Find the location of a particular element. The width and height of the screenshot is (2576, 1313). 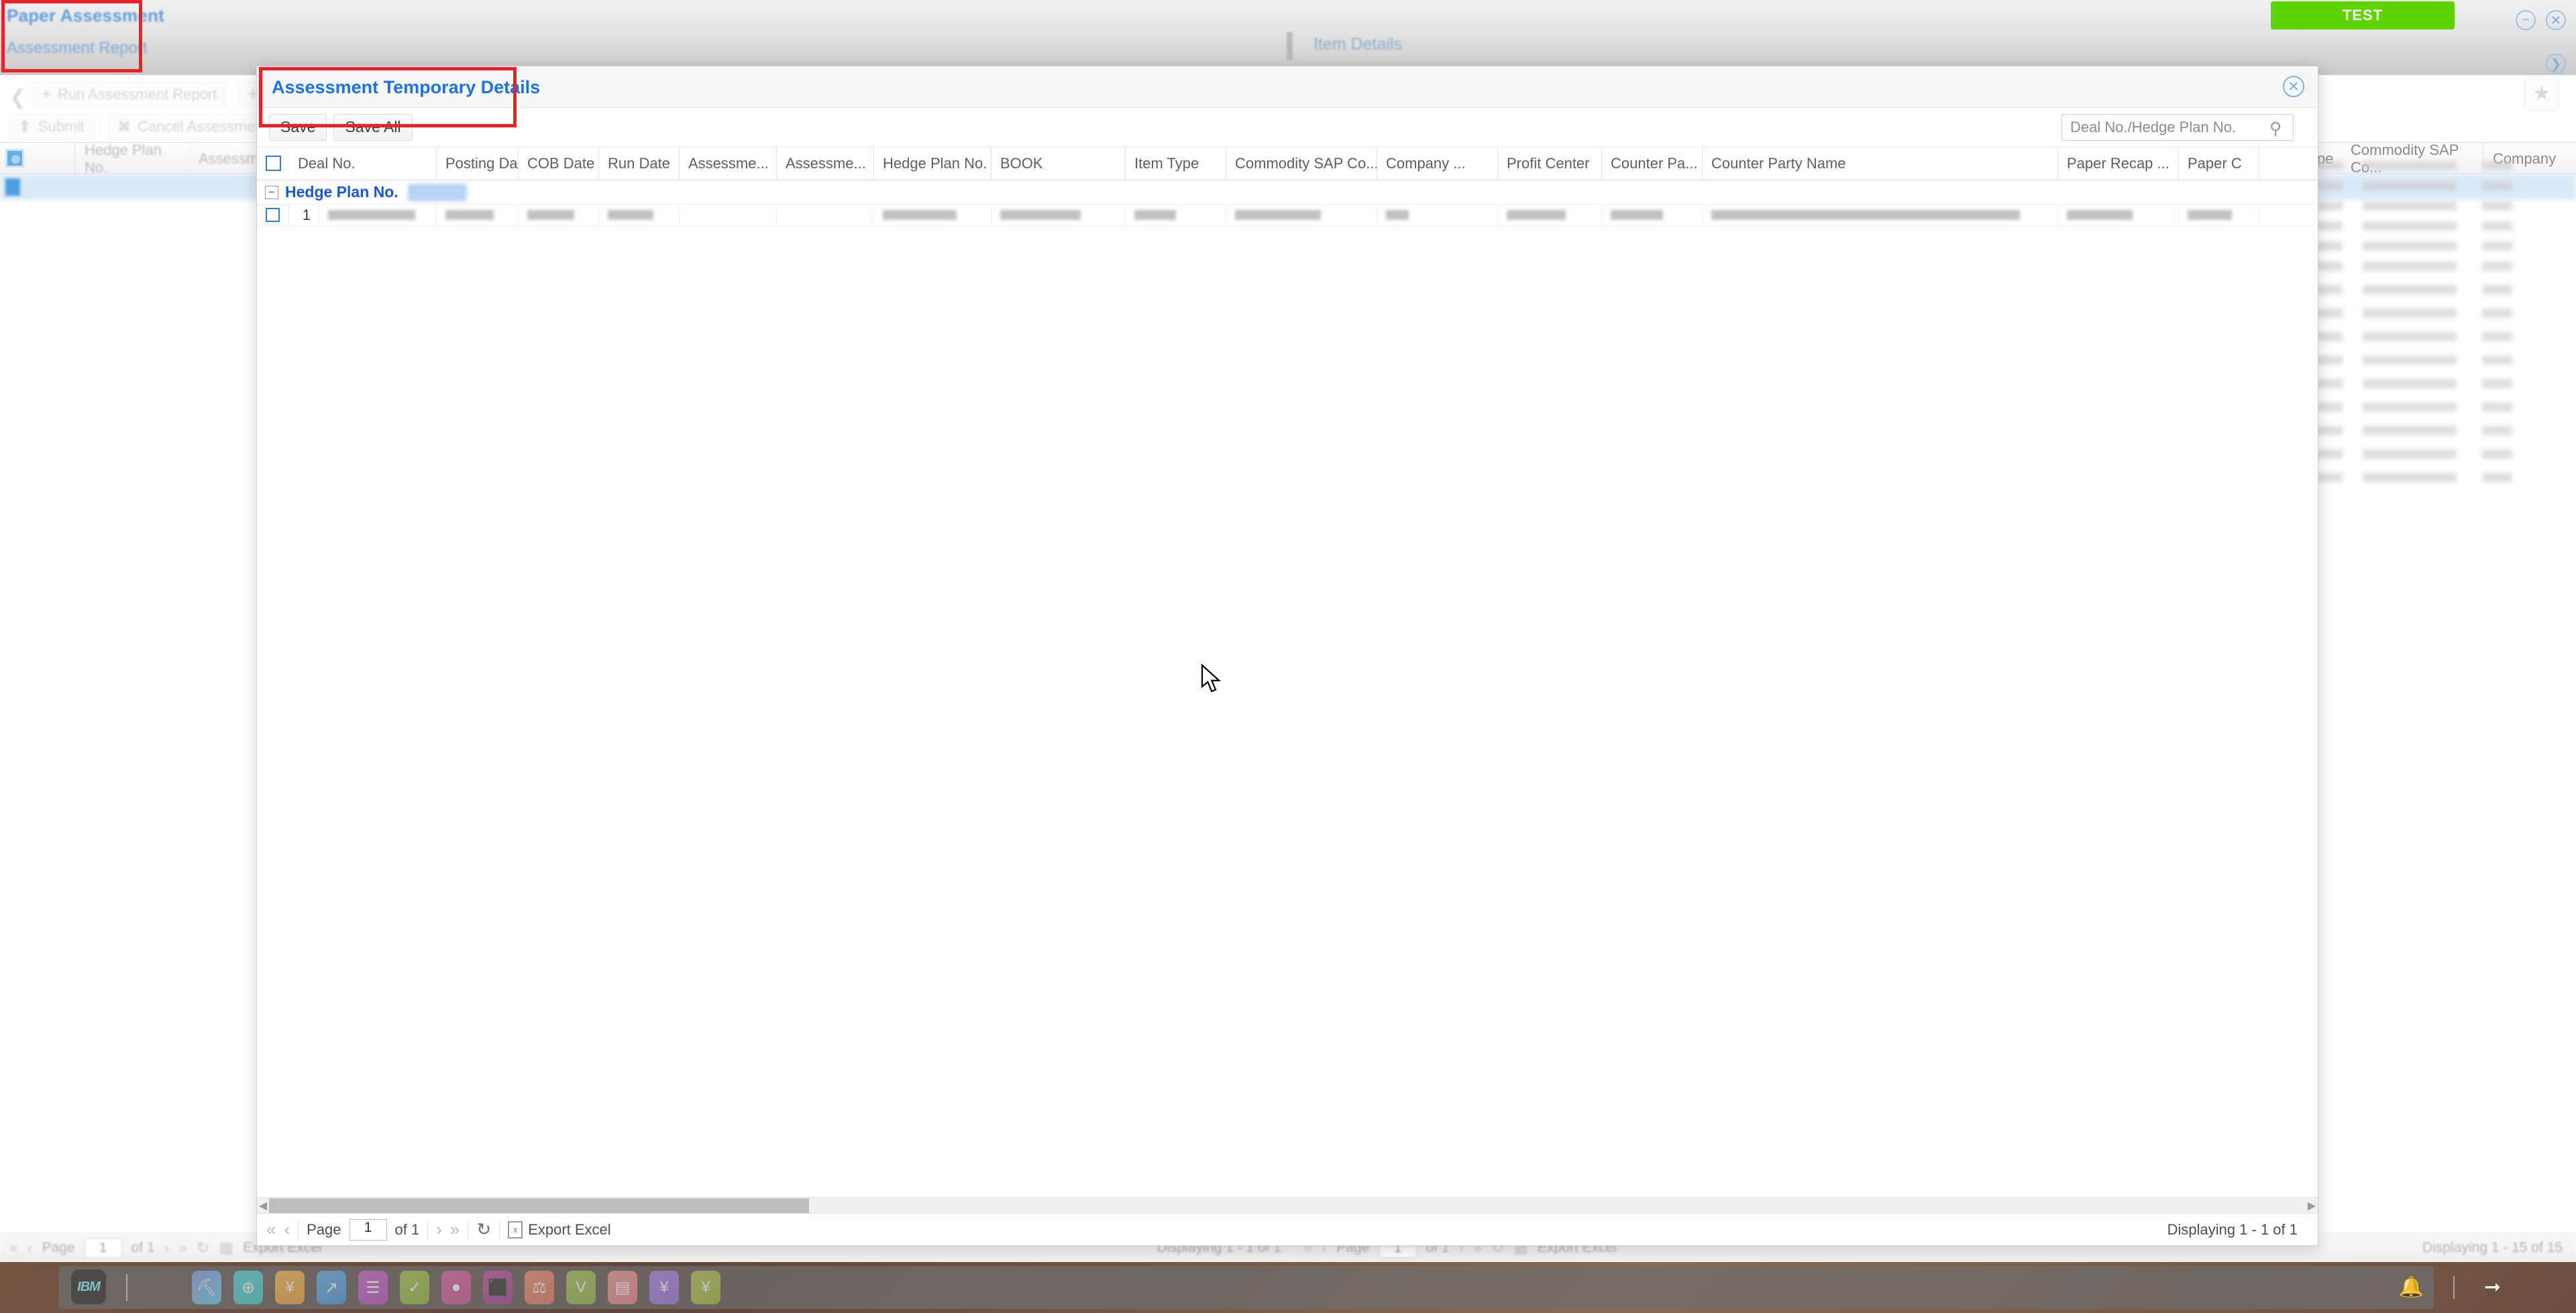

horizontal-scrollbar: ◀ ▶ is located at coordinates (1287, 1205).